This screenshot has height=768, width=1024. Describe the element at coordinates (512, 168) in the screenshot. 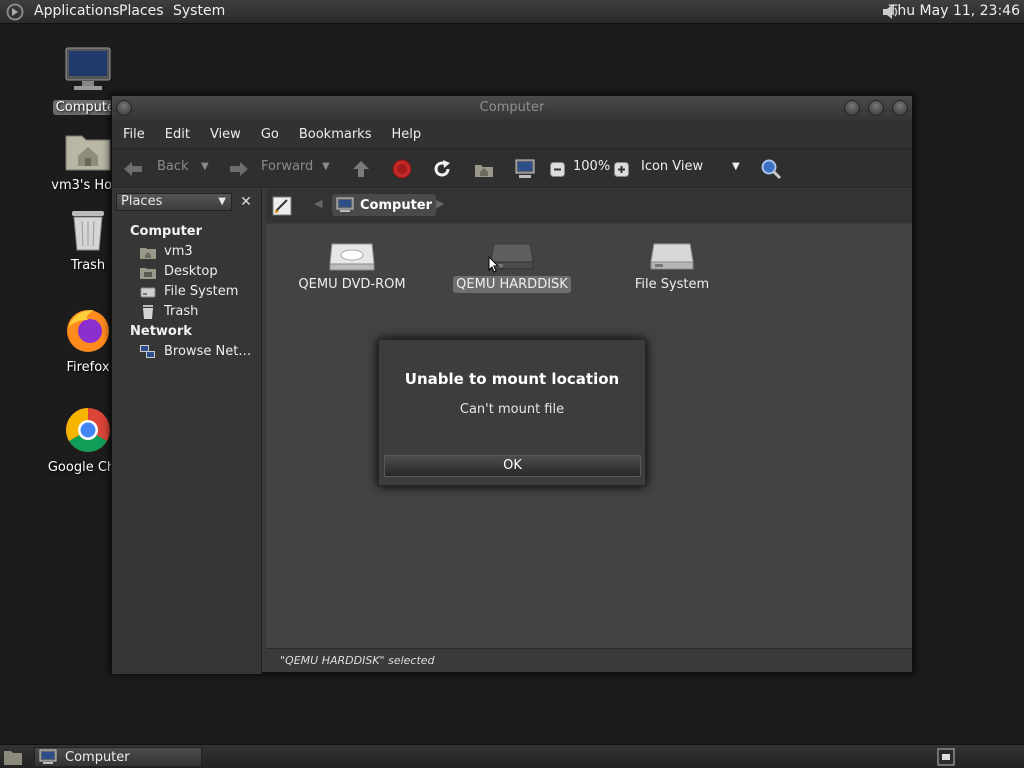

I see `toolbar: Back ▼ Forward ▼ 100% Icon View ▼` at that location.